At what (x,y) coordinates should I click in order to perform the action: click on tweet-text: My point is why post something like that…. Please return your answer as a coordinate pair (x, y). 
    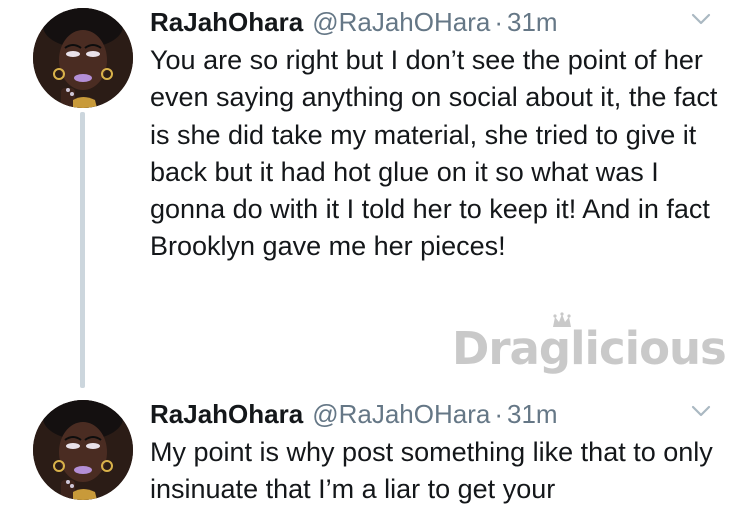
    Looking at the image, I should click on (431, 471).